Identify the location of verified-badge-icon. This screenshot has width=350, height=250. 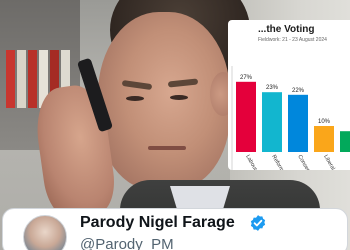
(258, 223).